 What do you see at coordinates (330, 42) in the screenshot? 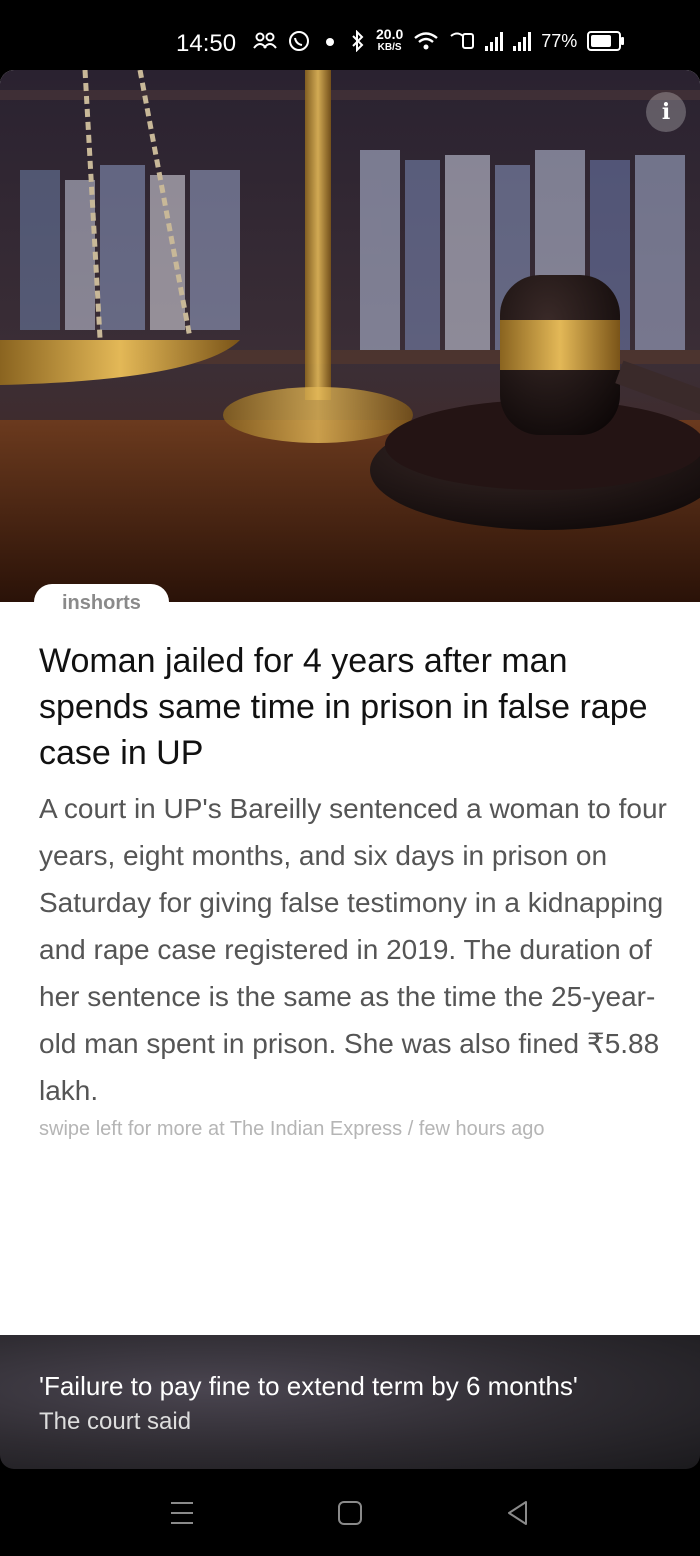
I see `notification-dot-icon` at bounding box center [330, 42].